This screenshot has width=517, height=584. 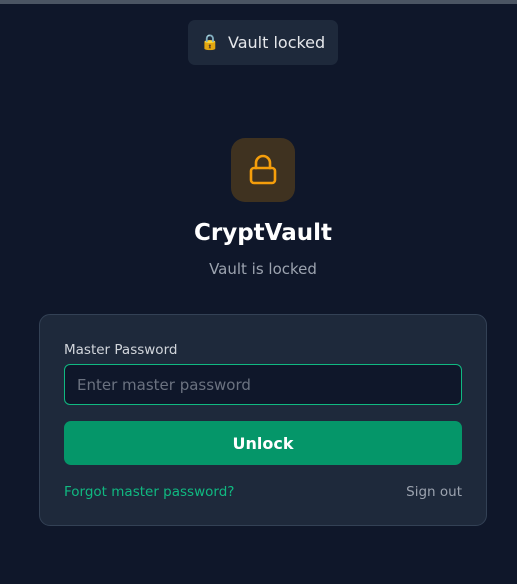 What do you see at coordinates (277, 42) in the screenshot?
I see `toast-text: Vault locked` at bounding box center [277, 42].